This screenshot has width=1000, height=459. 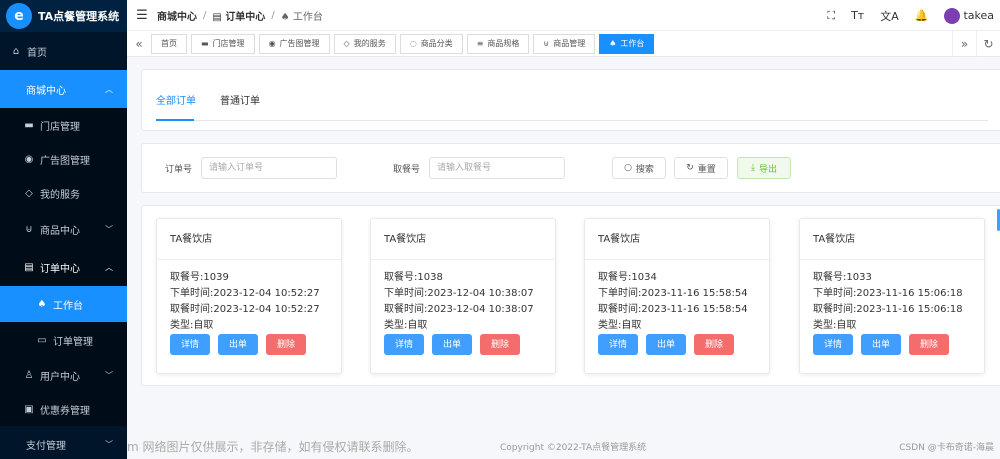 I want to click on sidebar-item-product-center: ⊍ 商品中心 ﹀, so click(x=63, y=229).